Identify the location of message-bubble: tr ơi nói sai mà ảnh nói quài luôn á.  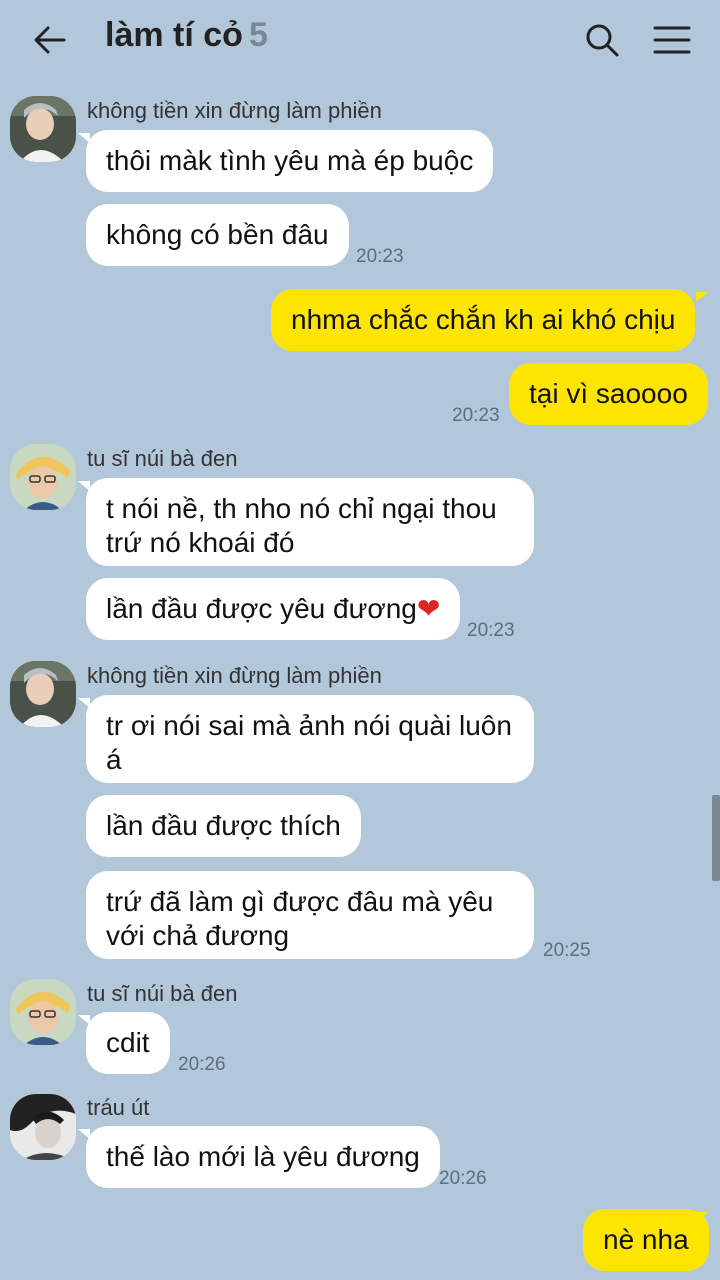
(310, 739).